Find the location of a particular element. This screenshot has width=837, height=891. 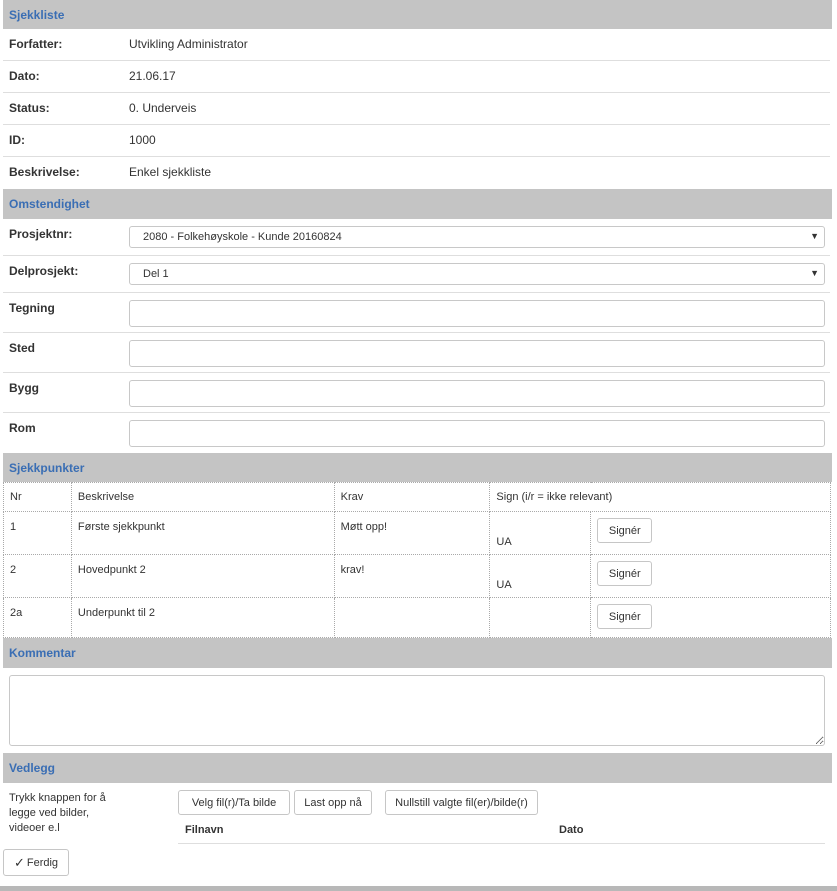

section-header-kommentar: Kommentar is located at coordinates (417, 653).